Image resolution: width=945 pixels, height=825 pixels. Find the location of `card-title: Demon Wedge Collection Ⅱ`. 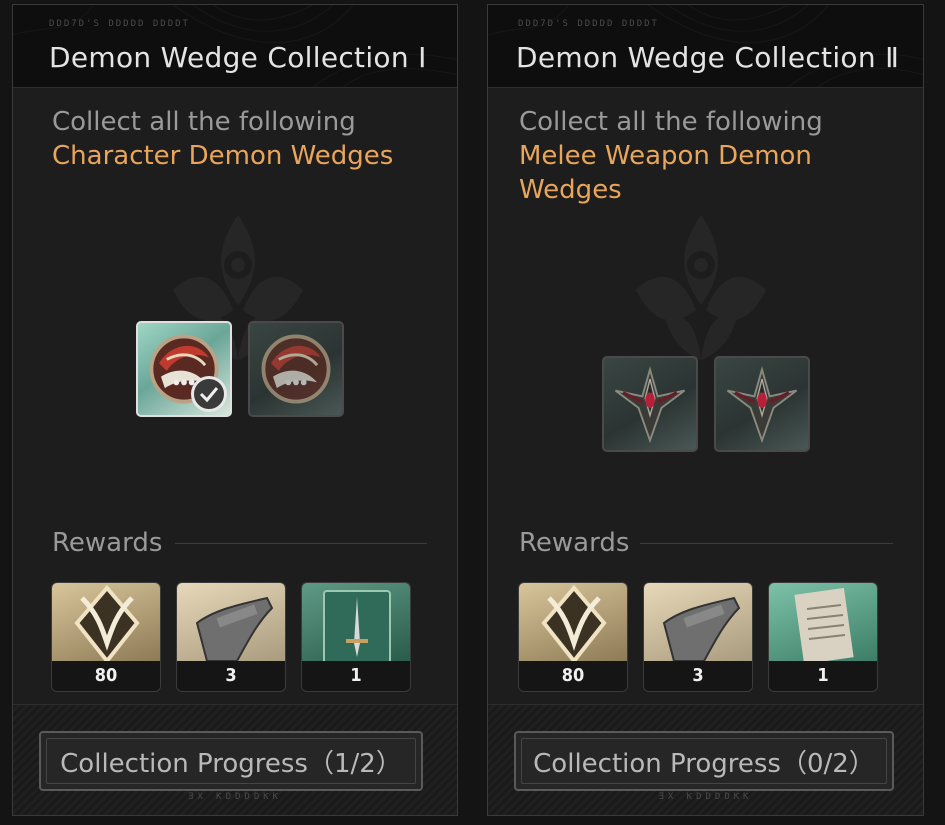

card-title: Demon Wedge Collection Ⅱ is located at coordinates (708, 57).